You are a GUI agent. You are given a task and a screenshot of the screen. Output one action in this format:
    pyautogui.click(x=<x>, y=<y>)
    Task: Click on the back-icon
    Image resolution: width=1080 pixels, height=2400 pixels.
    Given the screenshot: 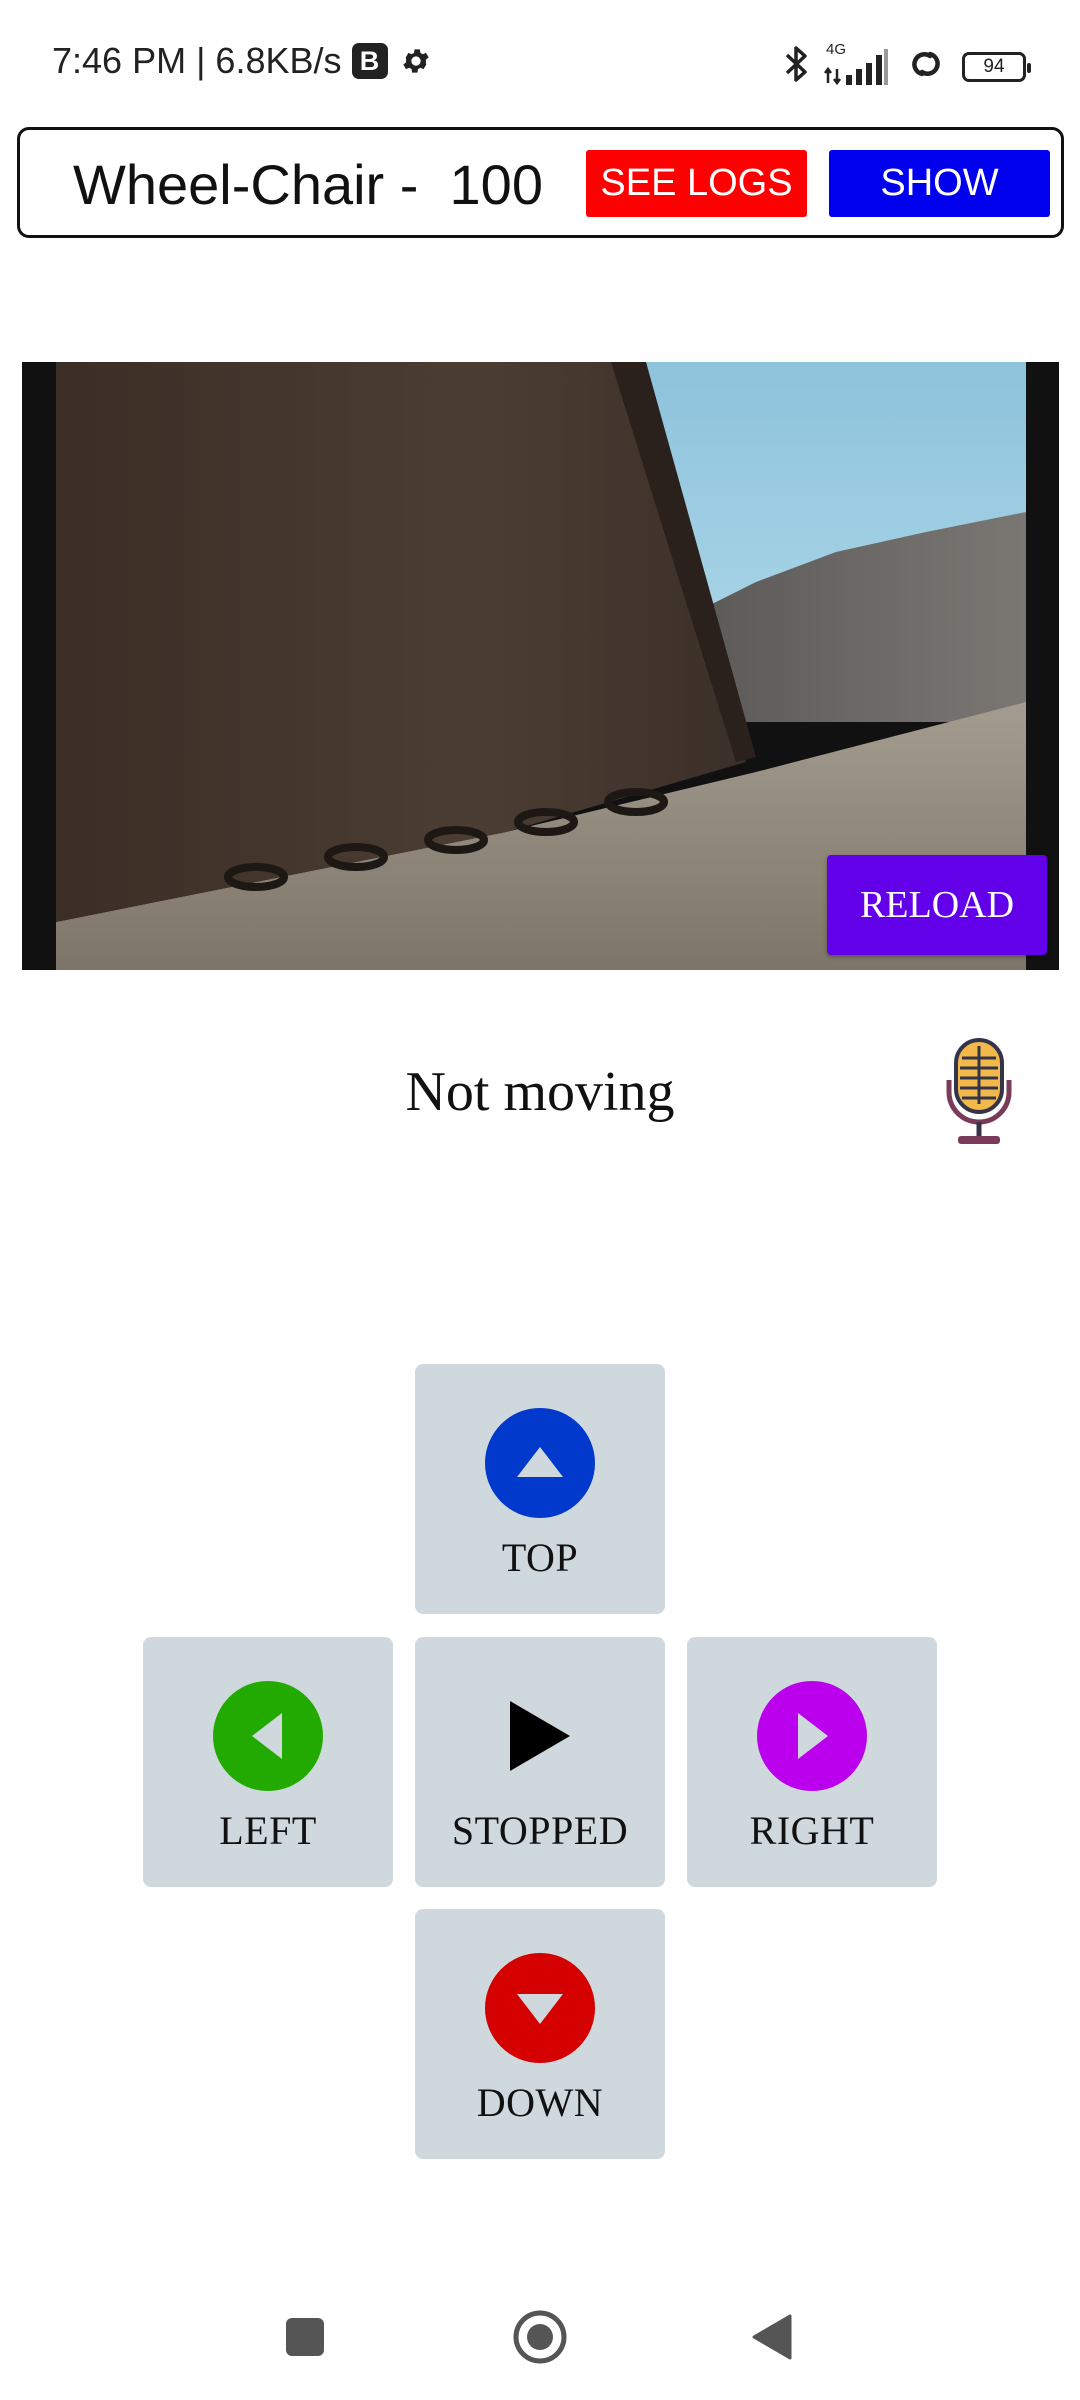 What is the action you would take?
    pyautogui.click(x=772, y=2337)
    